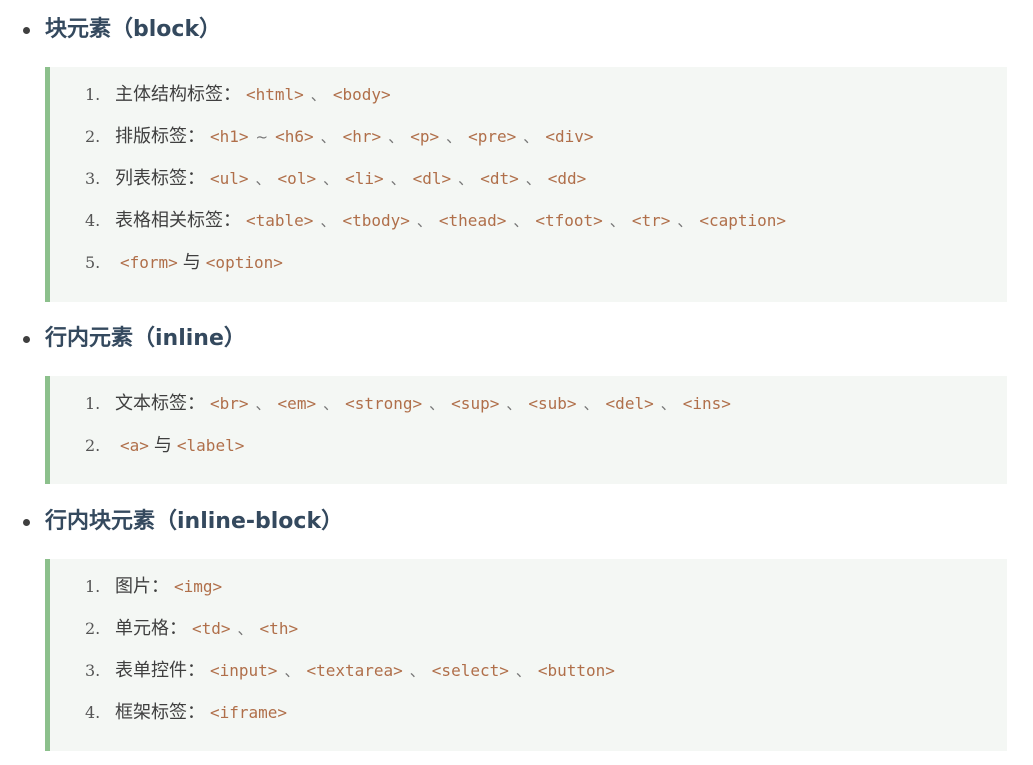 This screenshot has width=1033, height=765. What do you see at coordinates (364, 178) in the screenshot?
I see `code-tag: <li>` at bounding box center [364, 178].